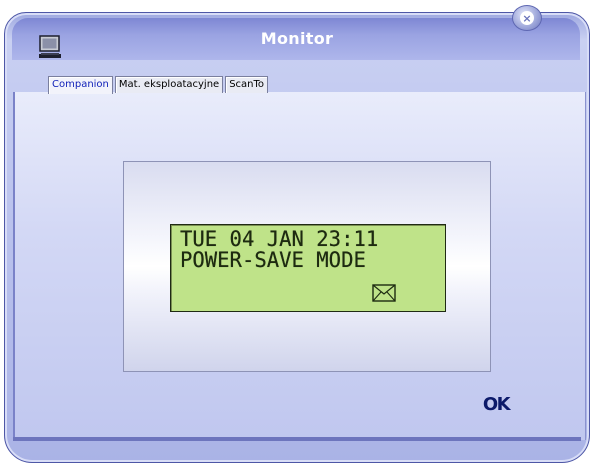 Image resolution: width=594 pixels, height=465 pixels. I want to click on window-title: Monitor, so click(297, 38).